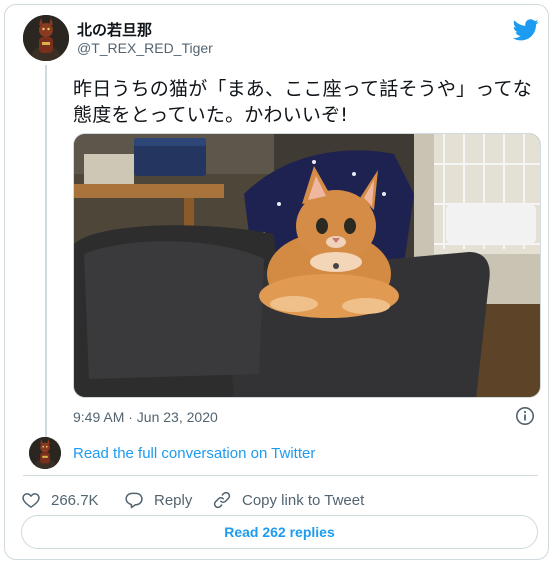 The image size is (553, 564). What do you see at coordinates (46, 38) in the screenshot?
I see `author-avatar` at bounding box center [46, 38].